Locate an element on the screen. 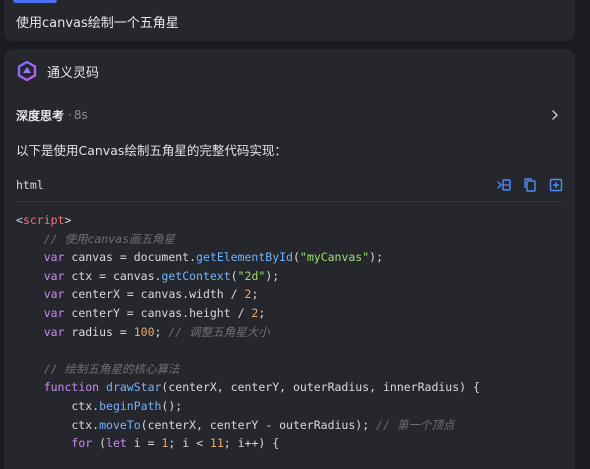 This screenshot has width=590, height=469. code-token: // 调整五角星大小 is located at coordinates (219, 331).